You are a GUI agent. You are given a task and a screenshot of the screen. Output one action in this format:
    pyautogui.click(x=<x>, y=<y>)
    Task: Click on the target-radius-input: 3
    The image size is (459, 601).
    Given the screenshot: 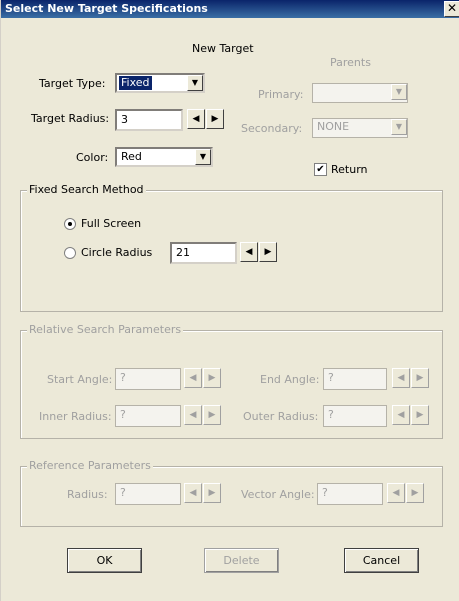 What is the action you would take?
    pyautogui.click(x=149, y=120)
    